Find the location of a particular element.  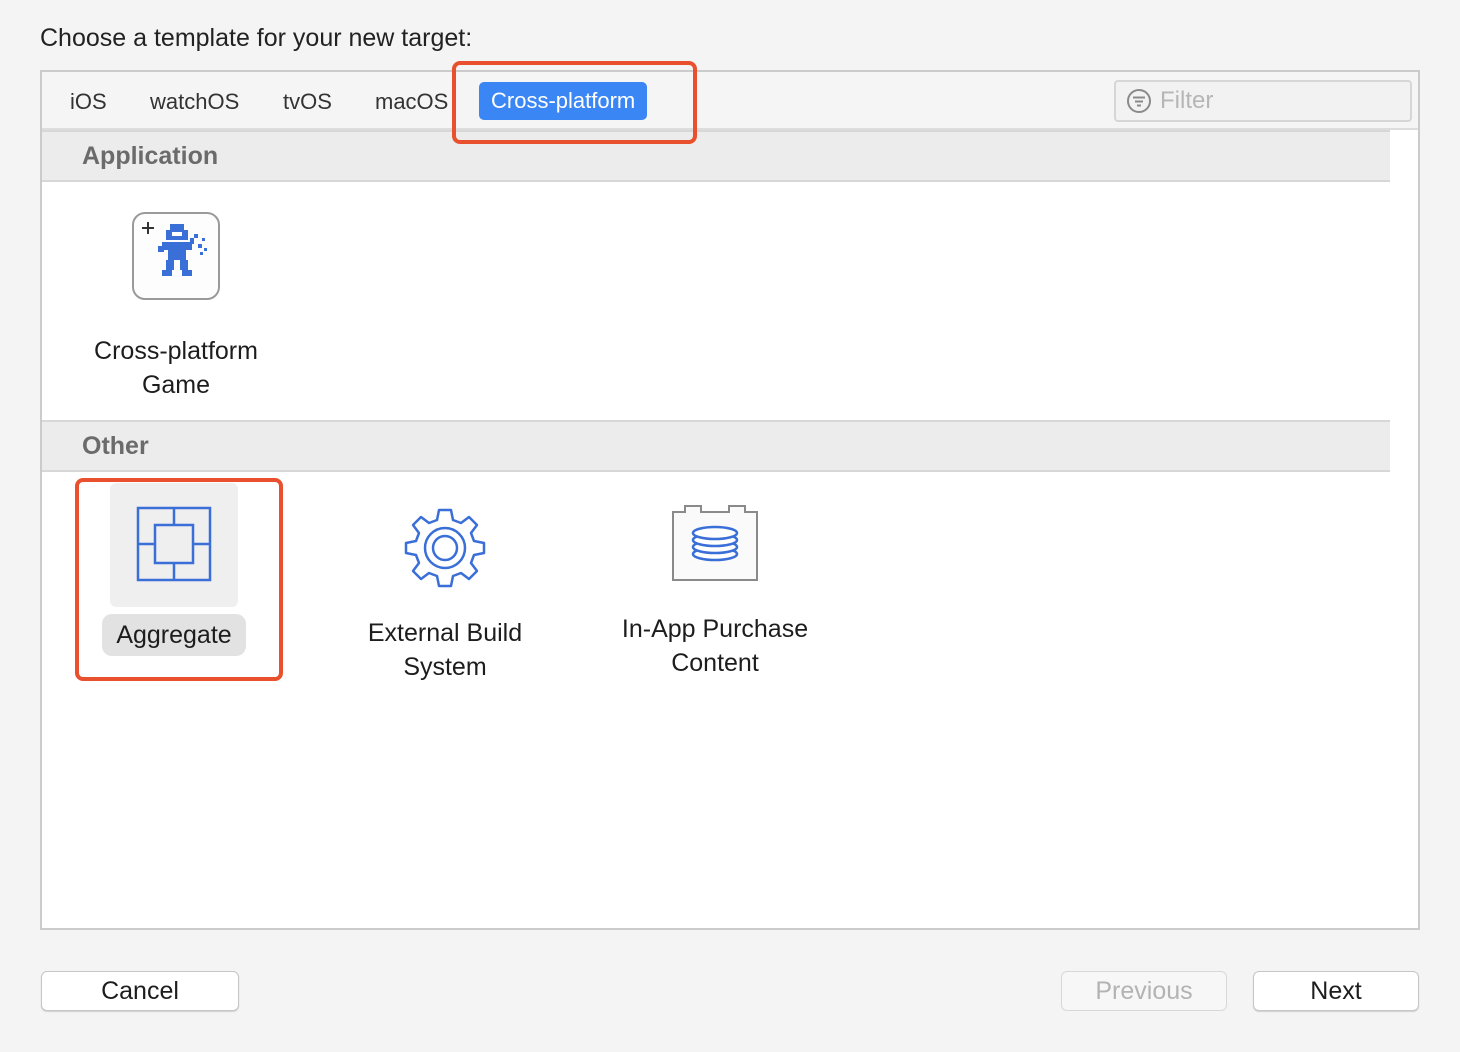

previous-button: Previous is located at coordinates (1144, 991).